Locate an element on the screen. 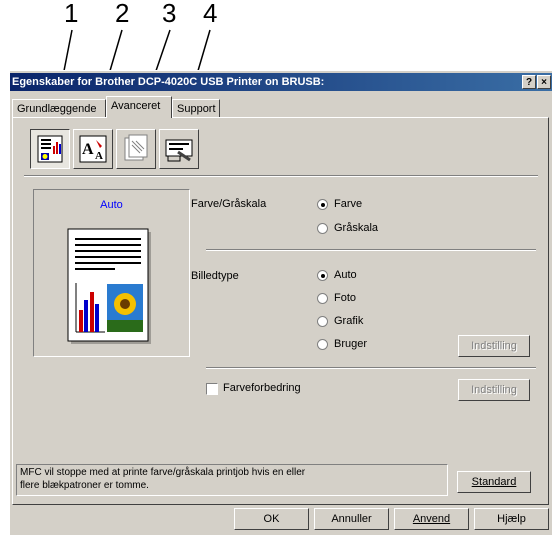  tab-support: Support is located at coordinates (196, 108).